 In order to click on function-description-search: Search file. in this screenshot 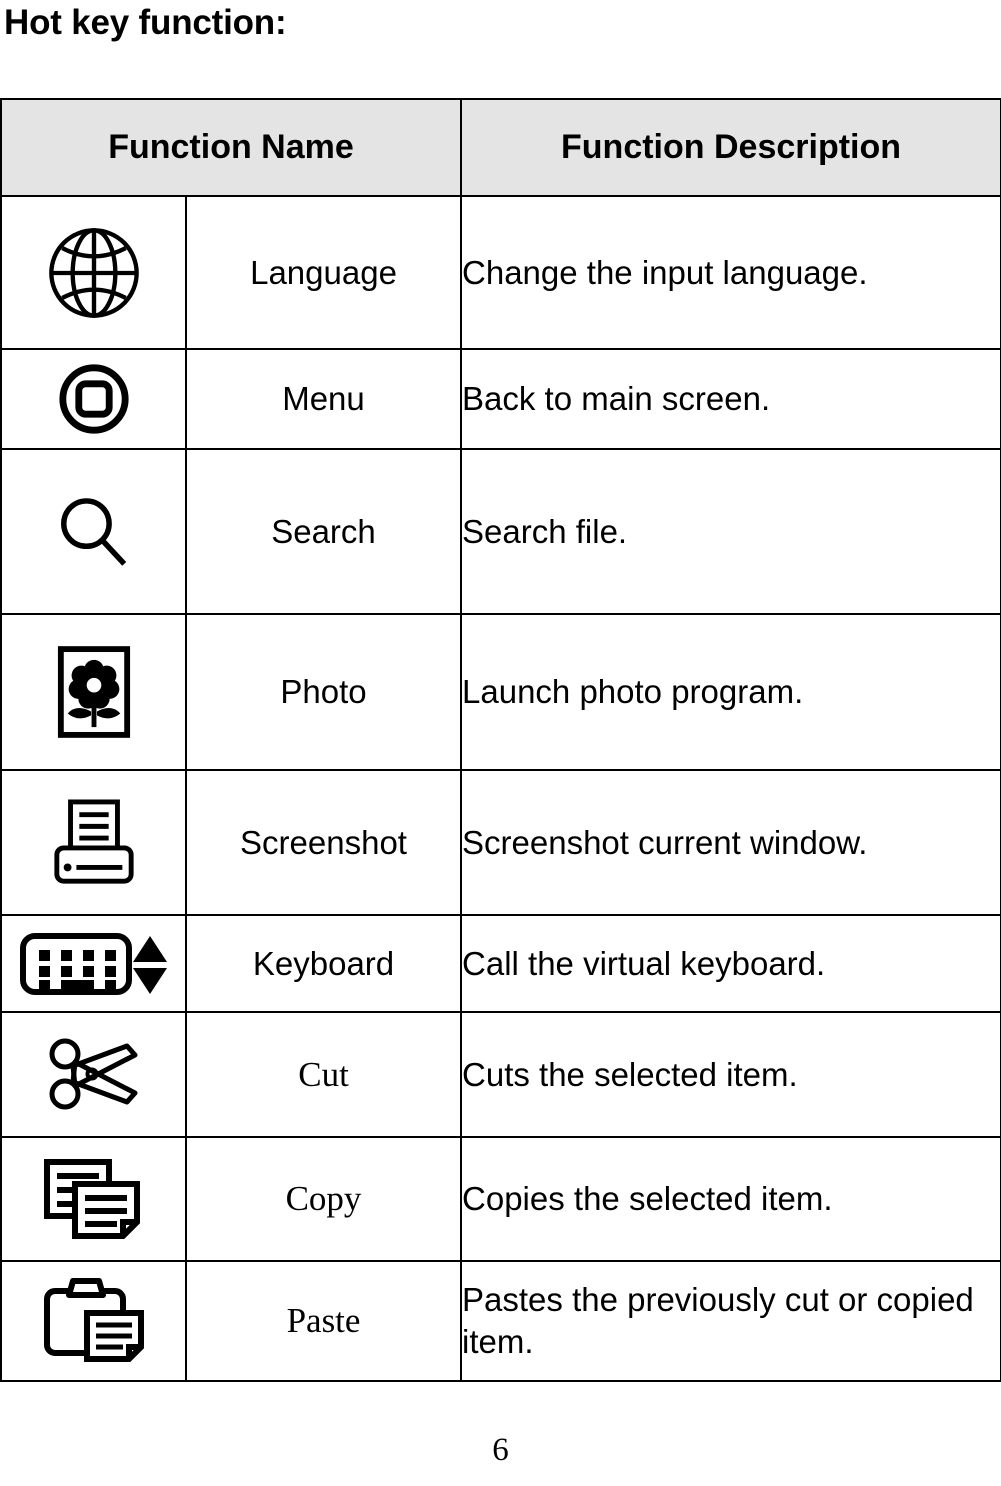, I will do `click(730, 531)`.